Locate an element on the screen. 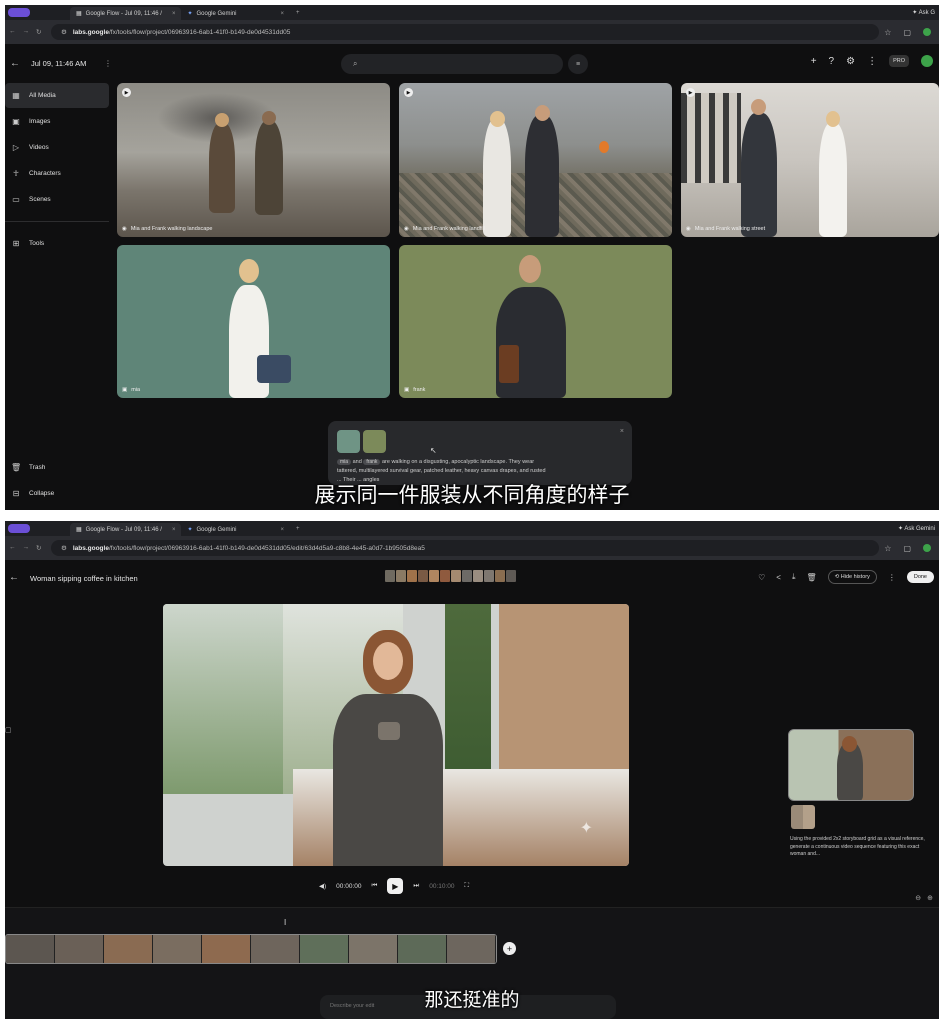 Image resolution: width=944 pixels, height=1024 pixels. add-icon: + is located at coordinates (814, 61).